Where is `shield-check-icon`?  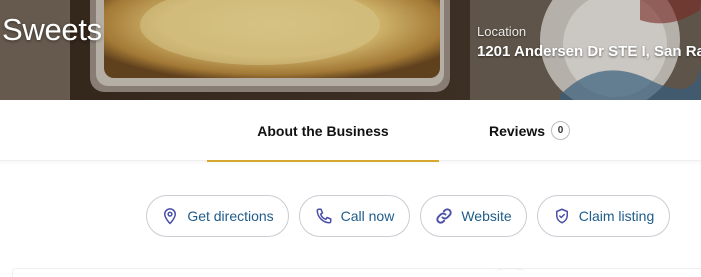
shield-check-icon is located at coordinates (562, 216).